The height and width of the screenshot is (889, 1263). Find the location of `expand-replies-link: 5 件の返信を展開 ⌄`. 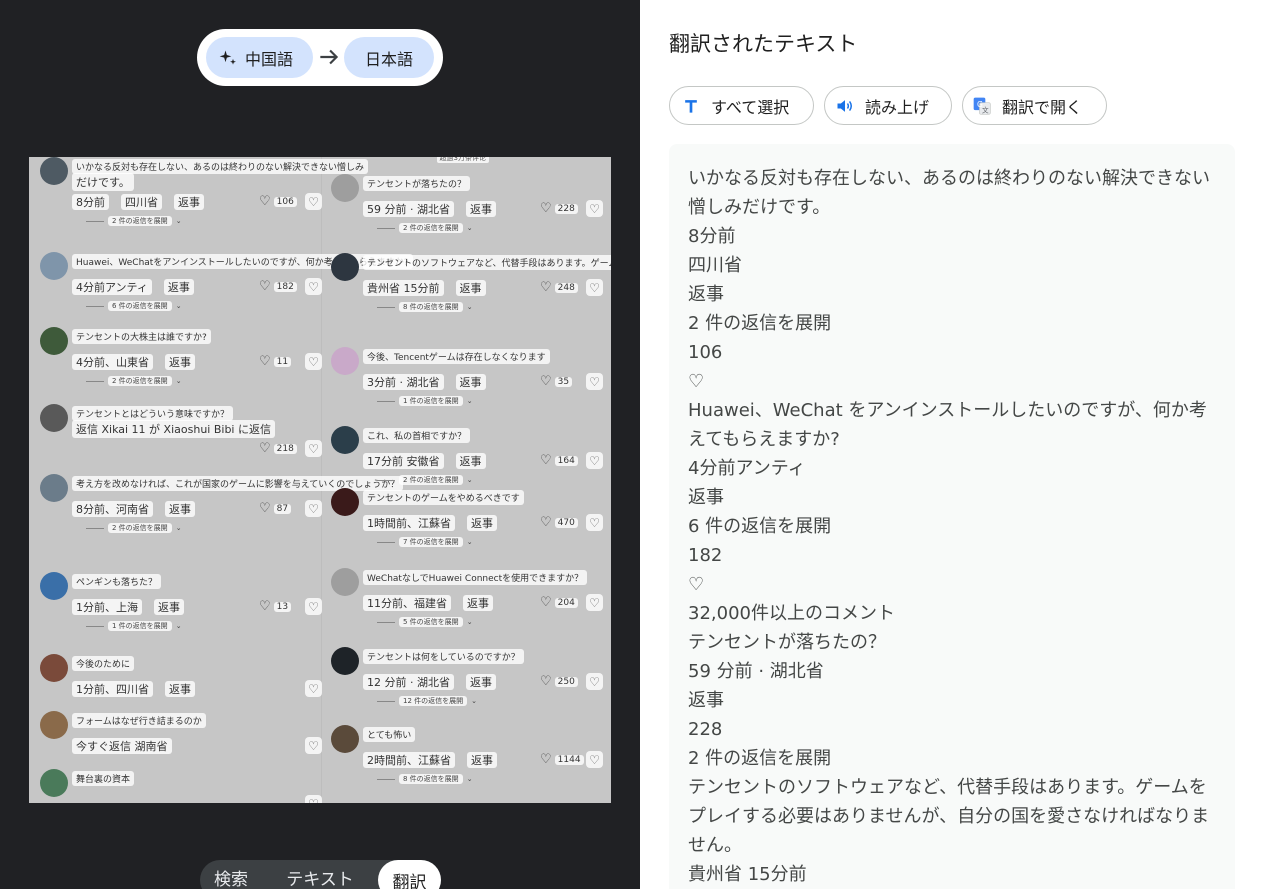

expand-replies-link: 5 件の返信を展開 ⌄ is located at coordinates (425, 622).